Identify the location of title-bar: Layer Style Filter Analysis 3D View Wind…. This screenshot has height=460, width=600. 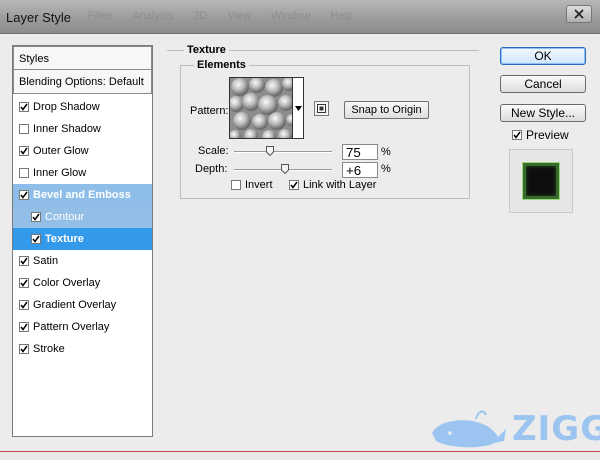
(300, 17).